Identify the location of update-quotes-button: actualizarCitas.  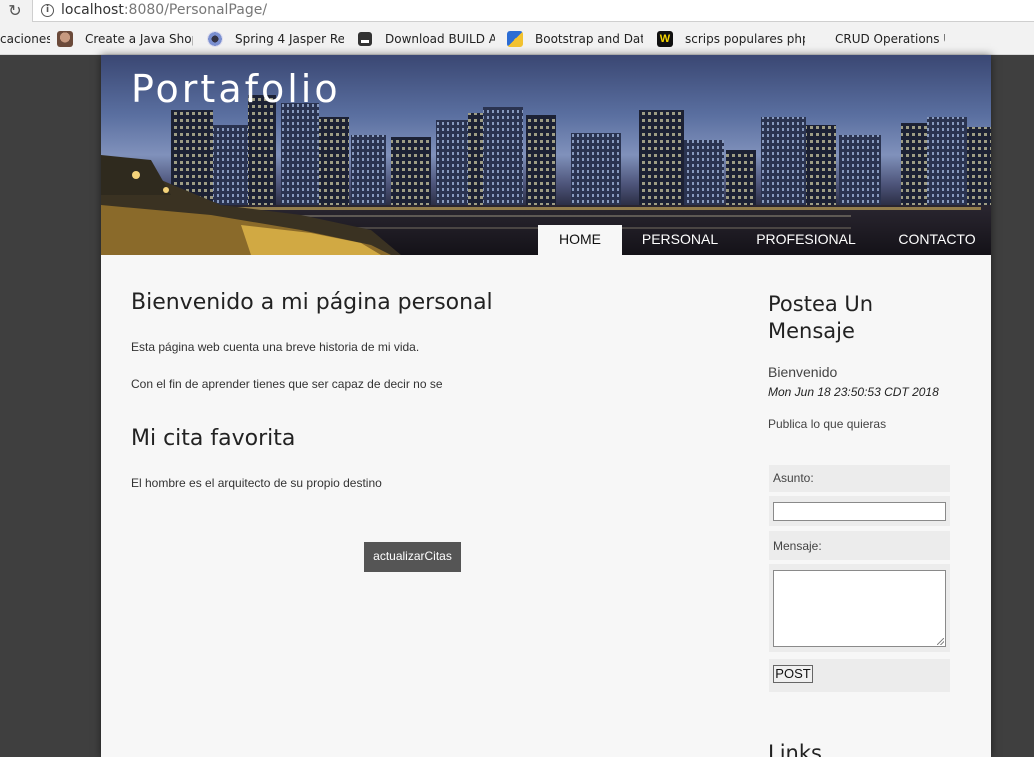
(412, 557).